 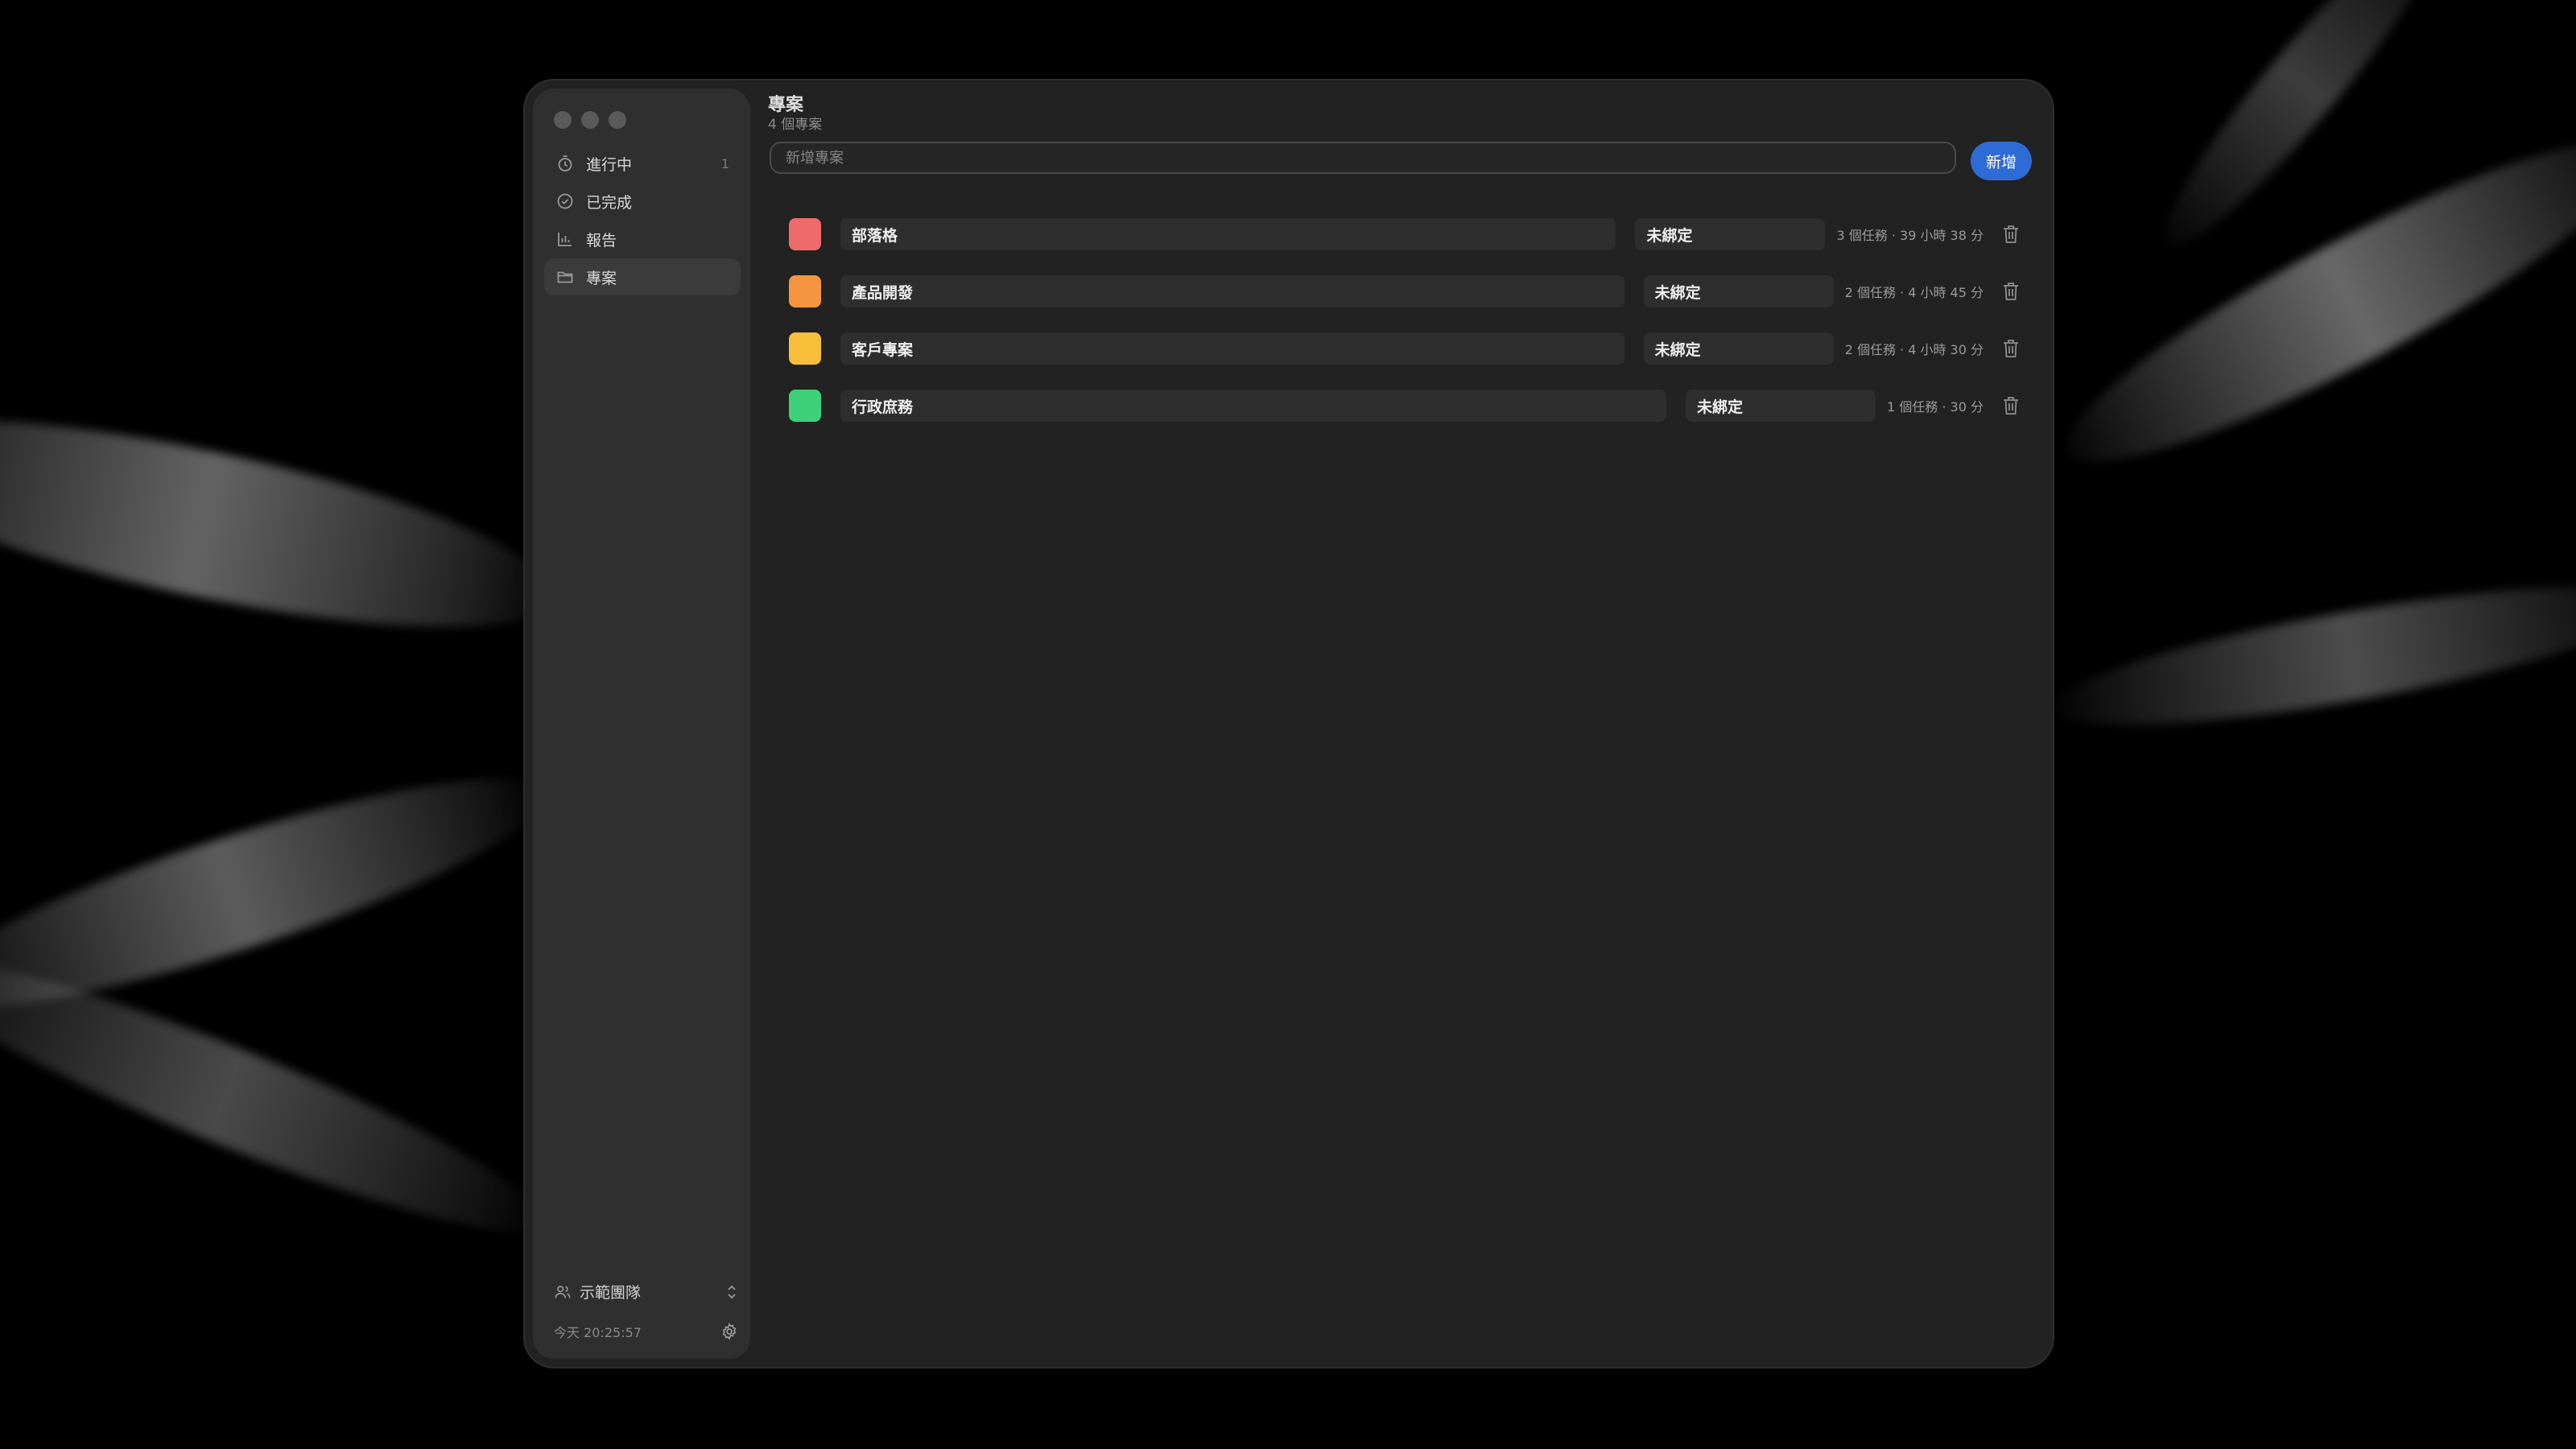 What do you see at coordinates (646, 1331) in the screenshot?
I see `sidebar-footer: 今天 20:25:57` at bounding box center [646, 1331].